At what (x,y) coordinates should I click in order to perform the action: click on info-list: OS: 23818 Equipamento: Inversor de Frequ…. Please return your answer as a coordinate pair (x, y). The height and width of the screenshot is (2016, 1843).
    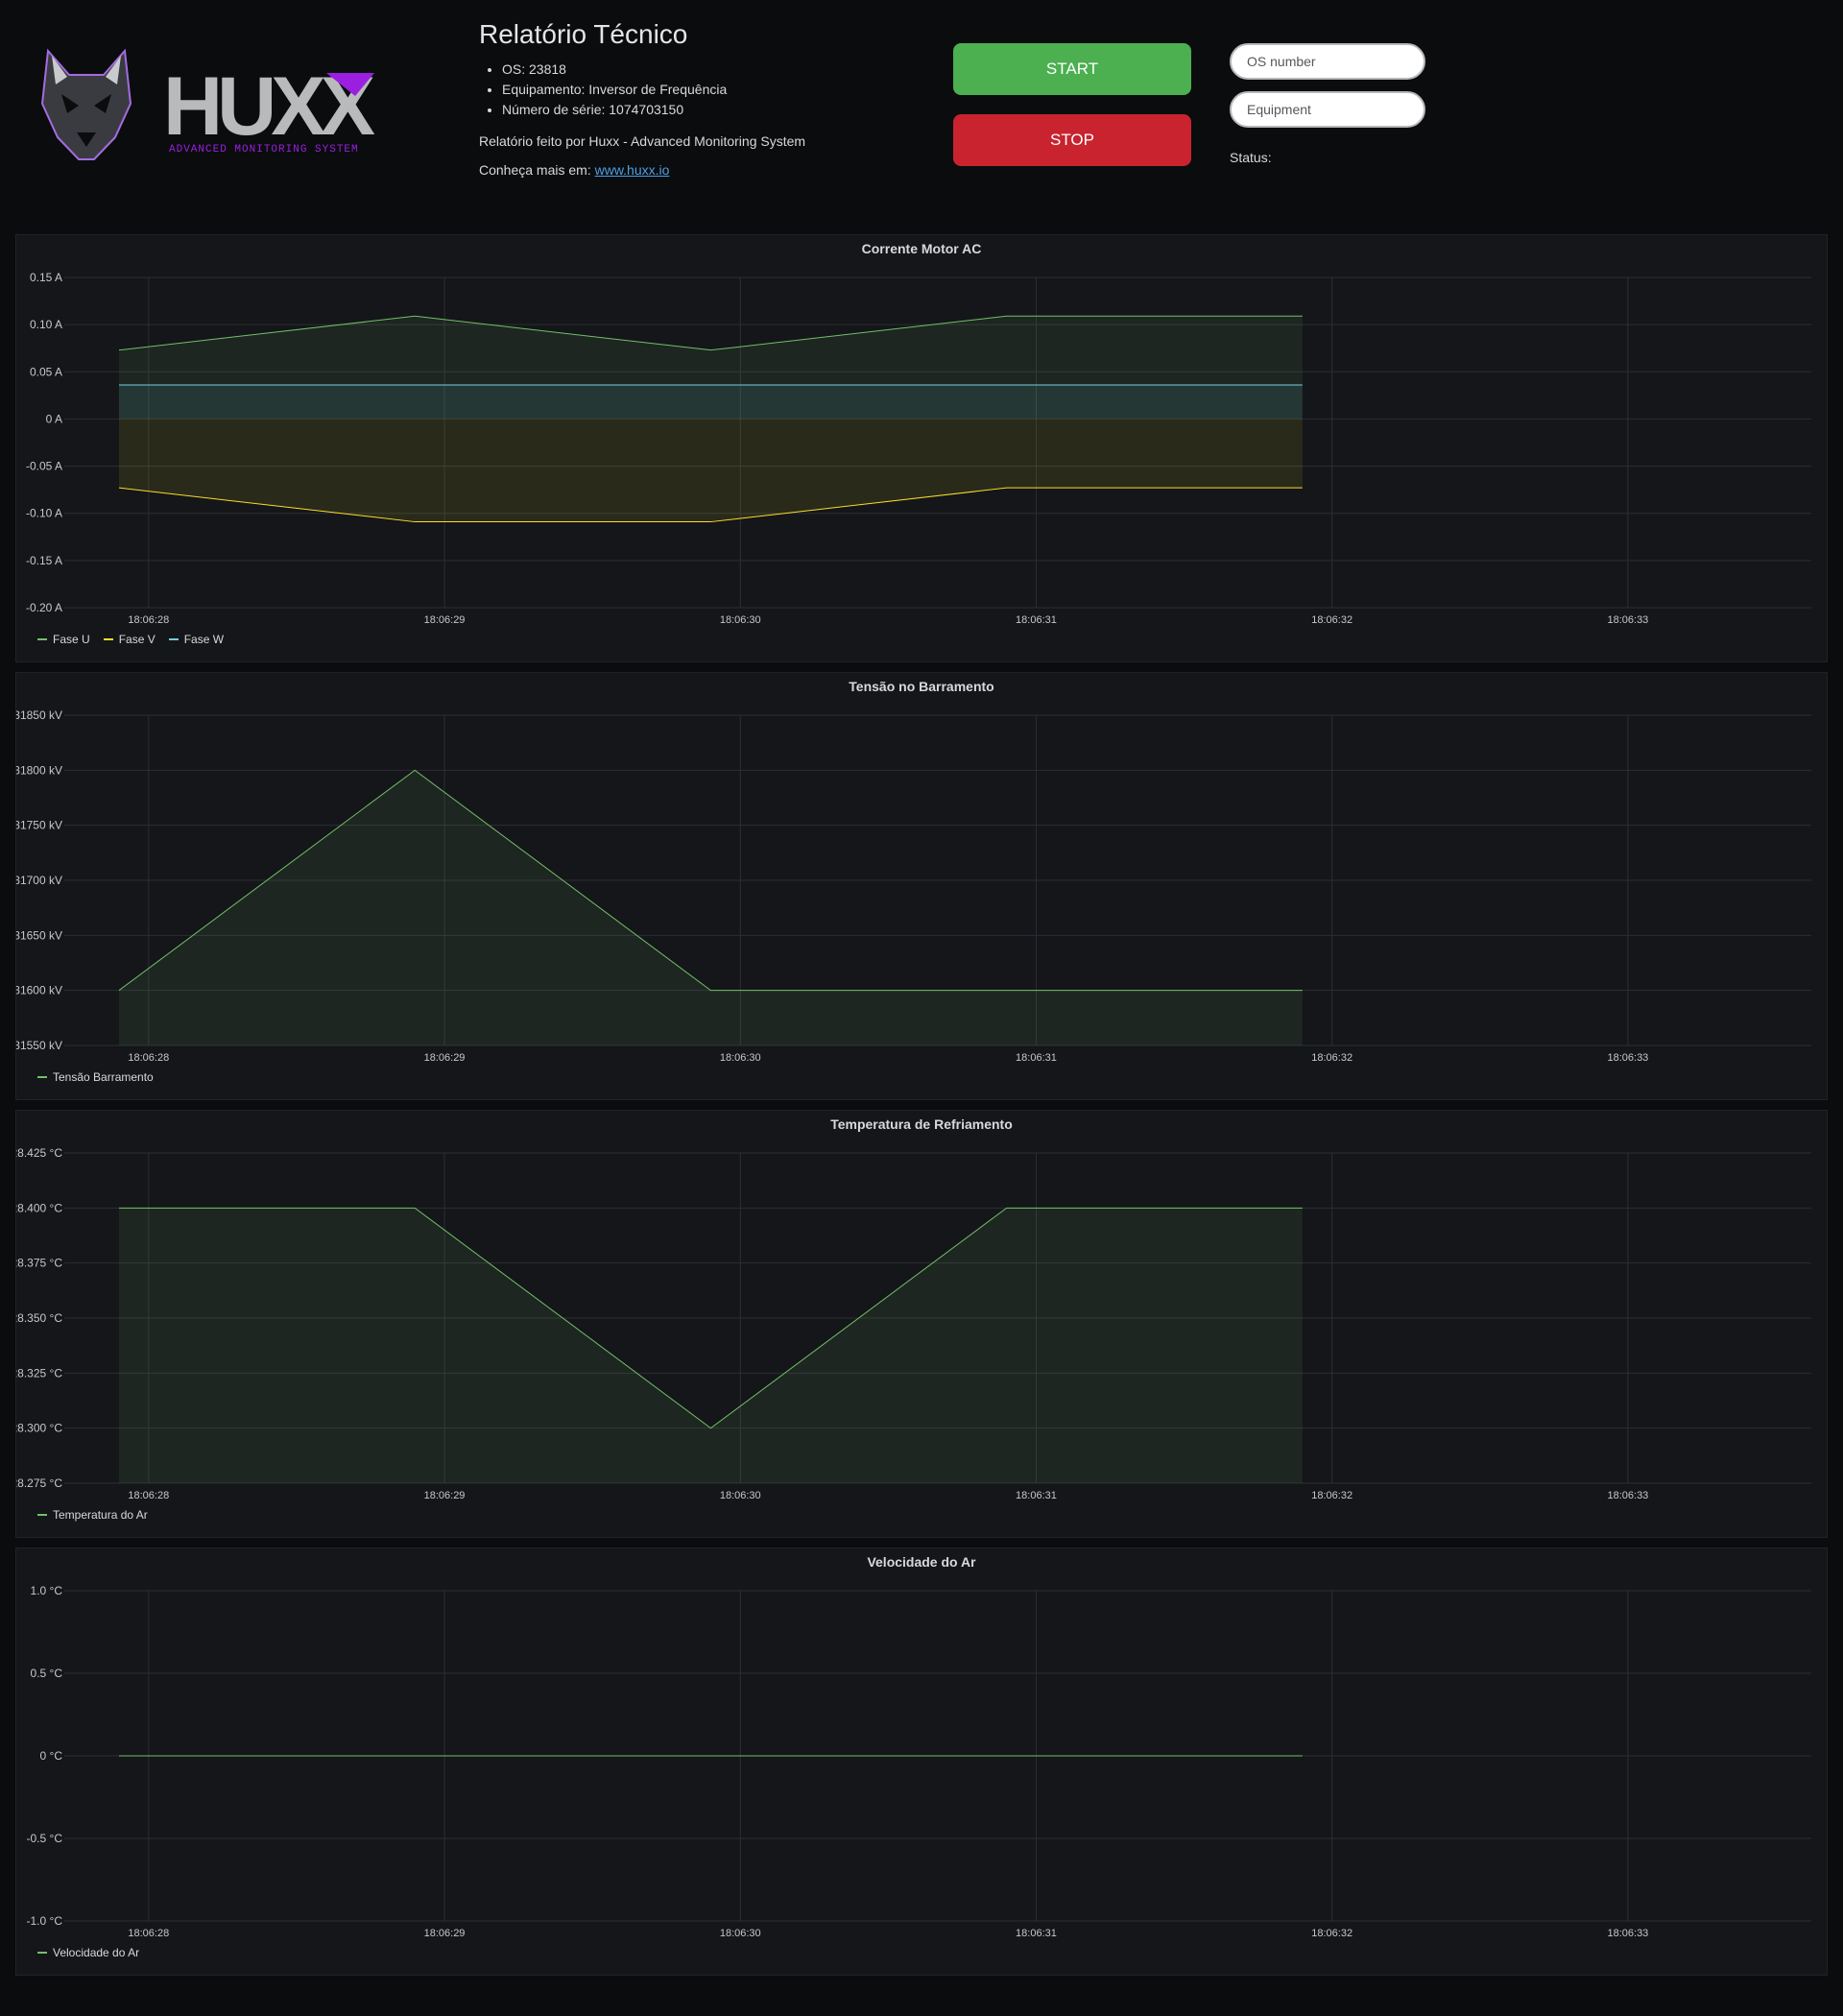
    Looking at the image, I should click on (690, 90).